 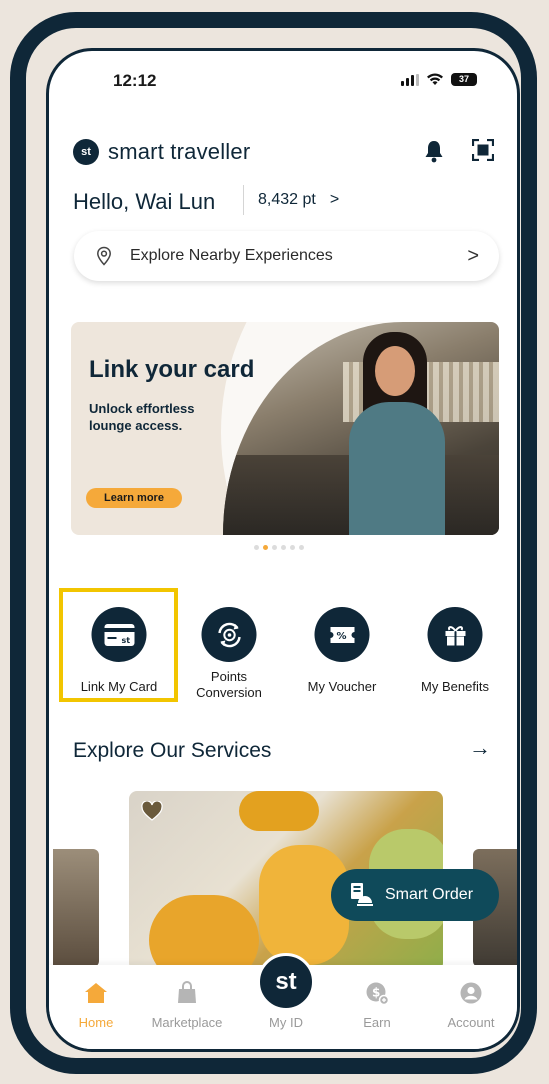 What do you see at coordinates (231, 255) in the screenshot?
I see `explore-nearby-label: Explore Nearby Experiences` at bounding box center [231, 255].